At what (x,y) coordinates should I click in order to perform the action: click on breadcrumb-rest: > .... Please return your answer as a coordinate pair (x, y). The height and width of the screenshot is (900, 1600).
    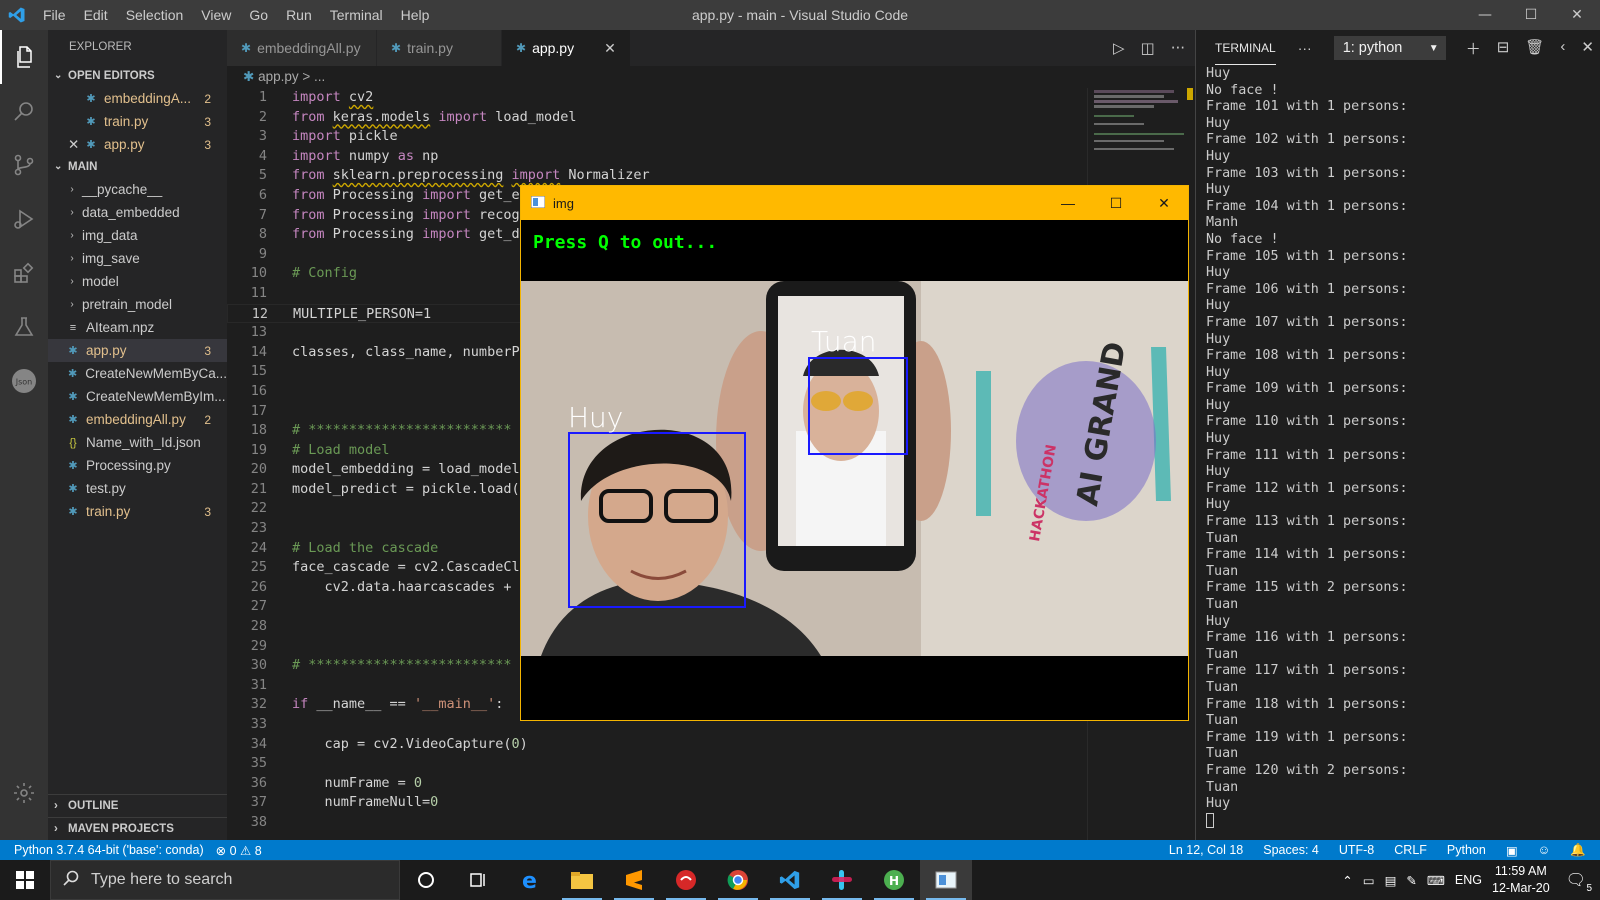
    Looking at the image, I should click on (313, 76).